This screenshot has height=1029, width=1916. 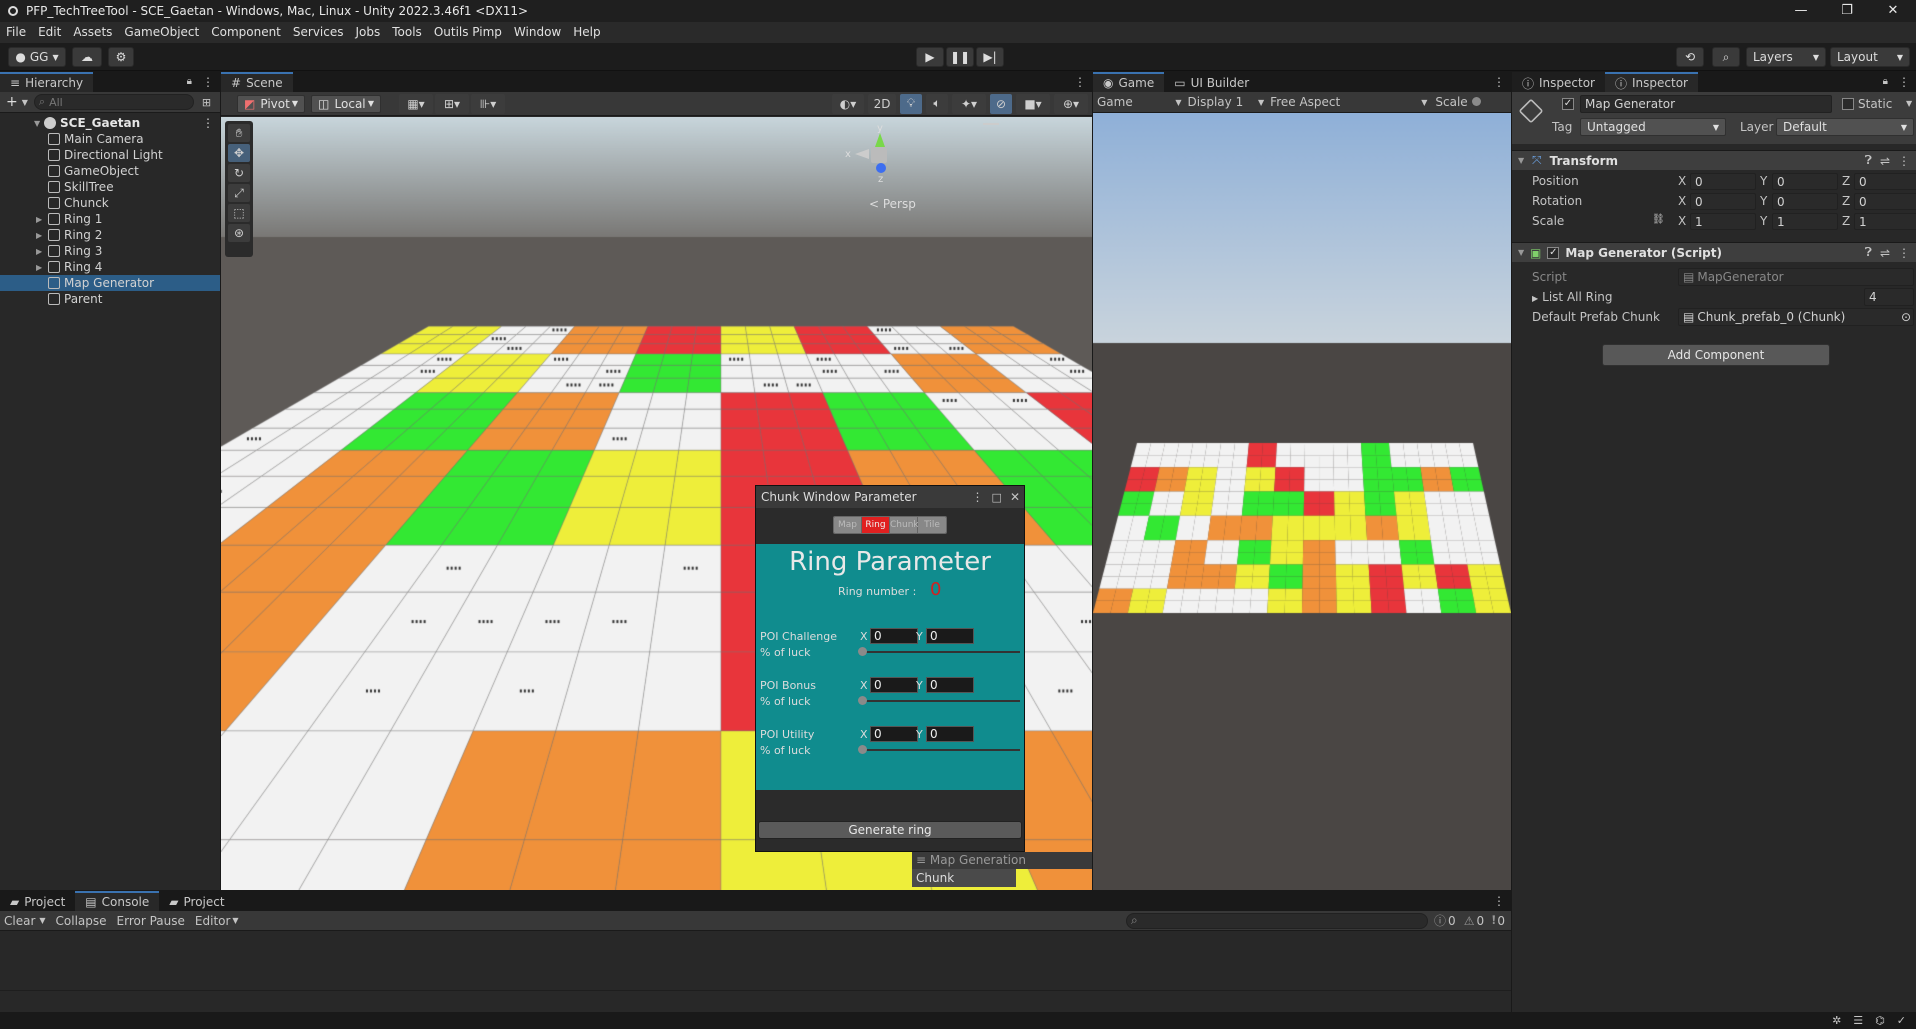 I want to click on collab-button: ⚙, so click(x=121, y=57).